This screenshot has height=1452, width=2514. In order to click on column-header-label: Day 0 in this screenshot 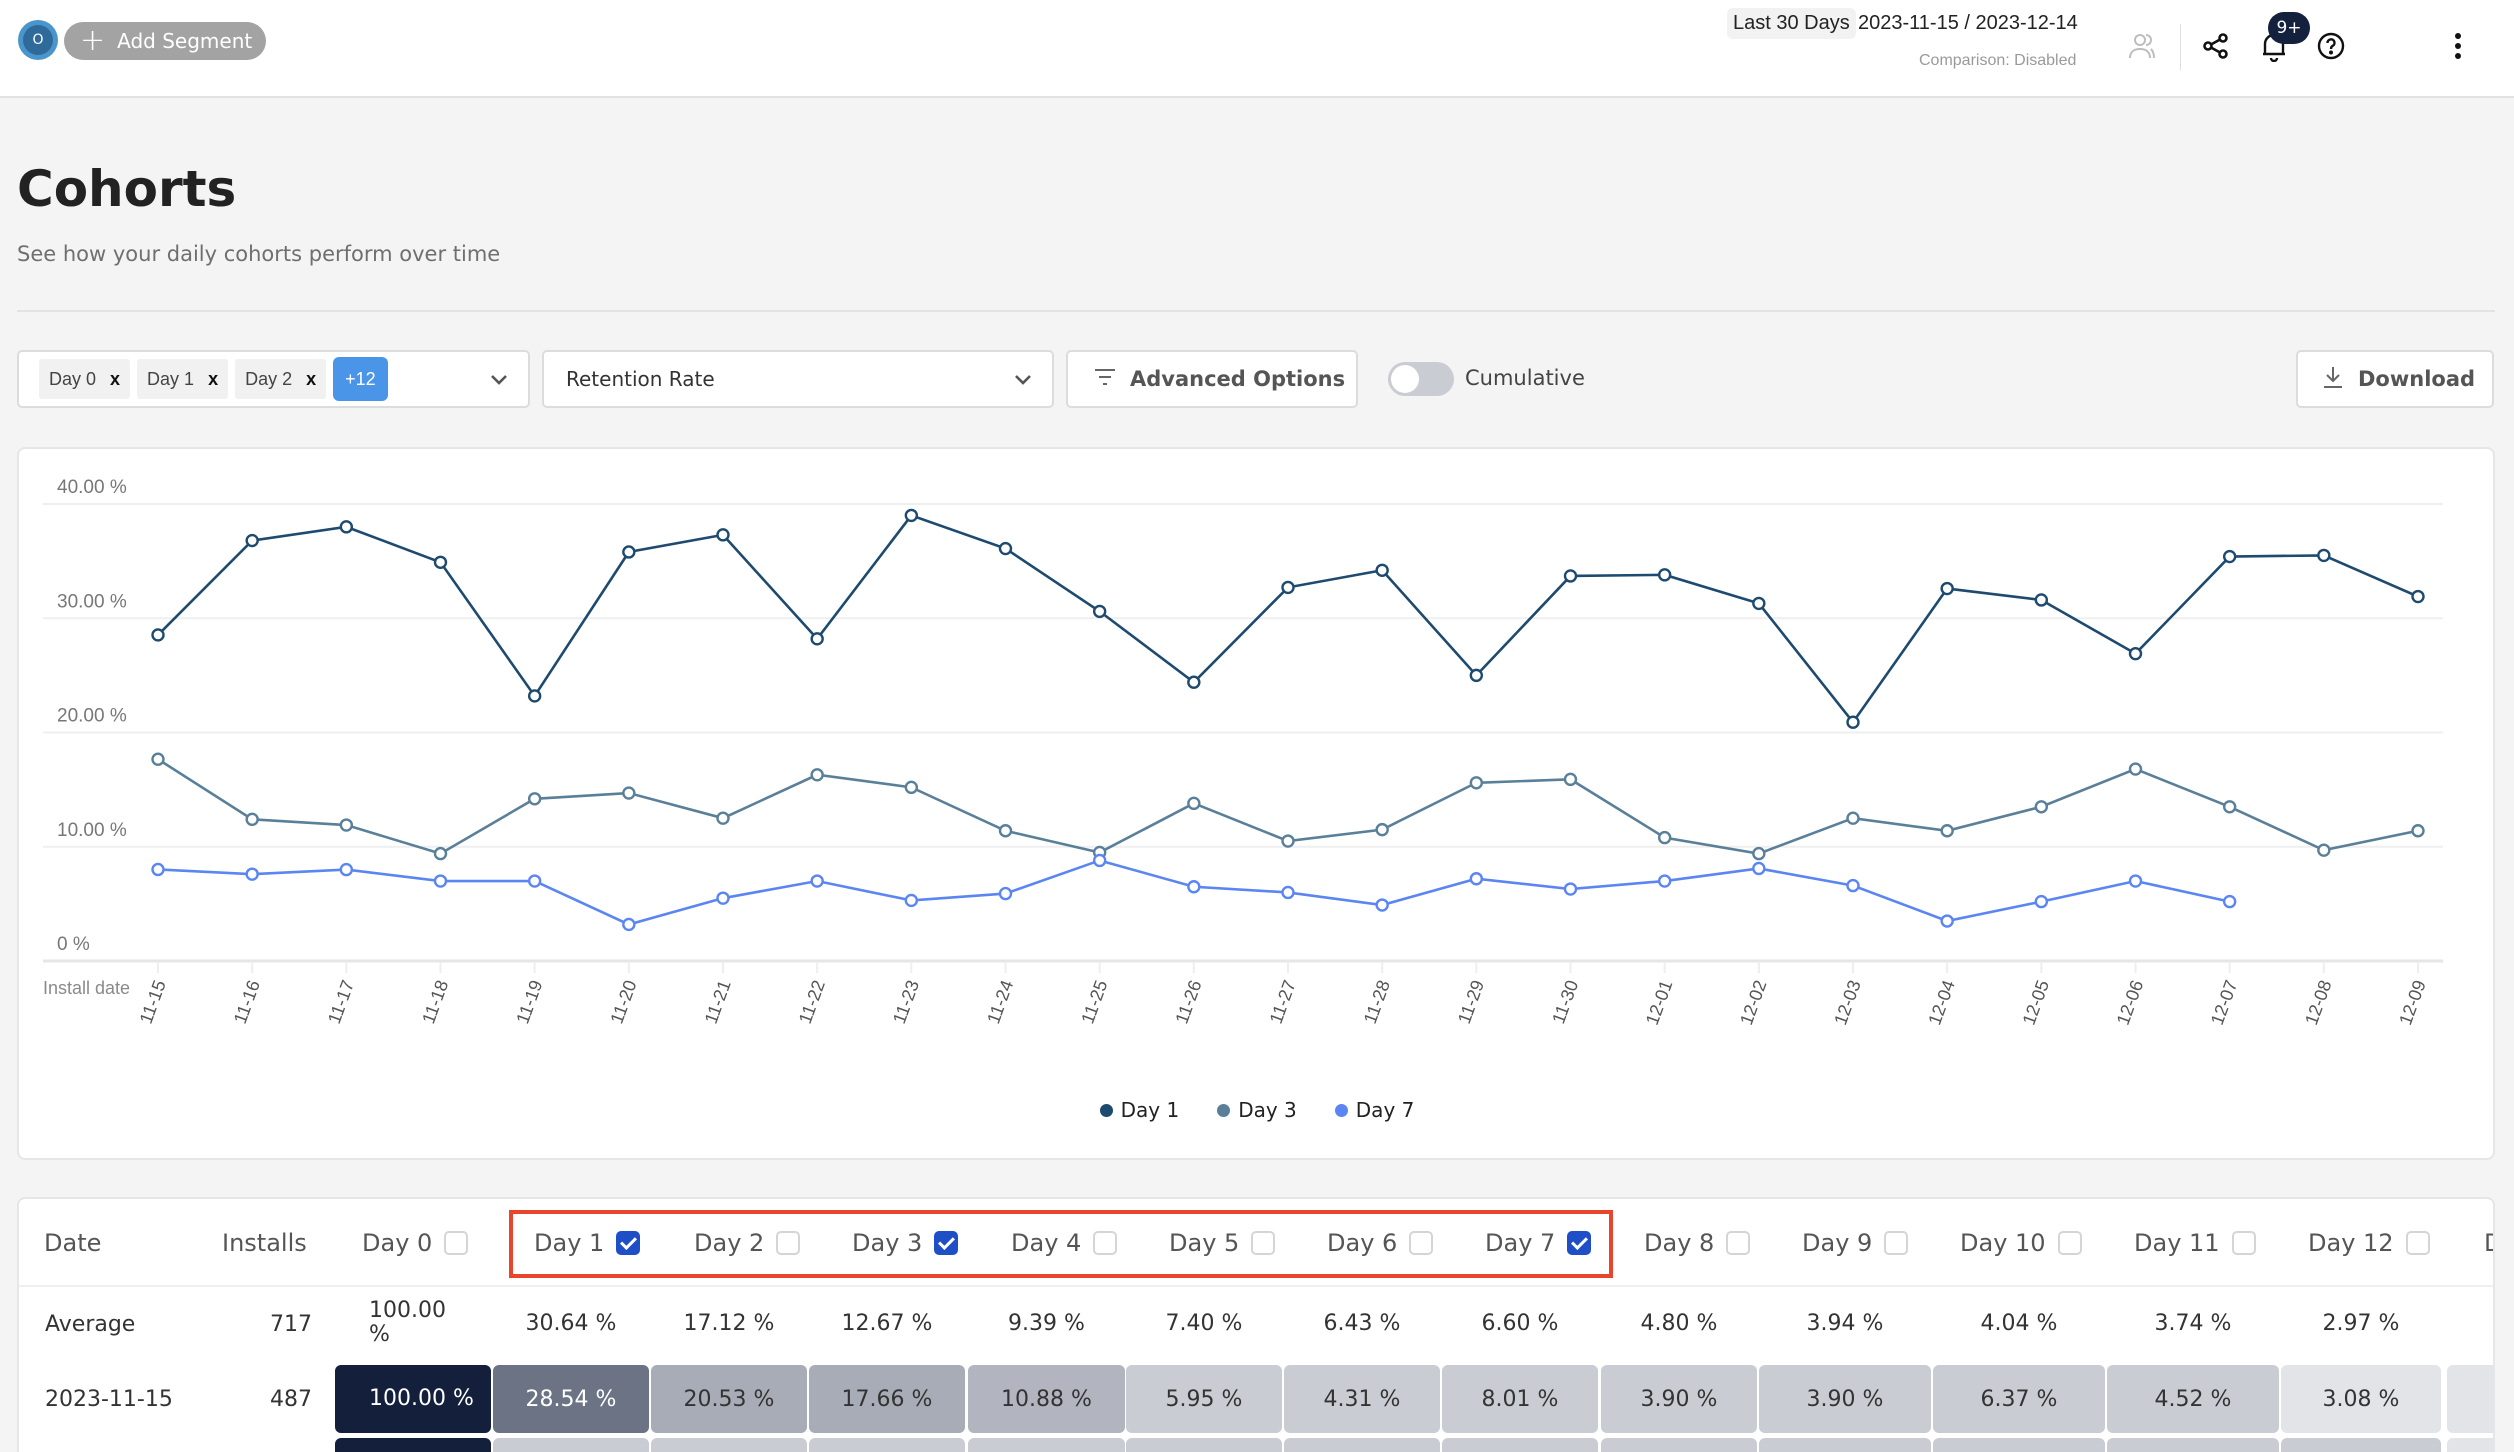, I will do `click(397, 1243)`.